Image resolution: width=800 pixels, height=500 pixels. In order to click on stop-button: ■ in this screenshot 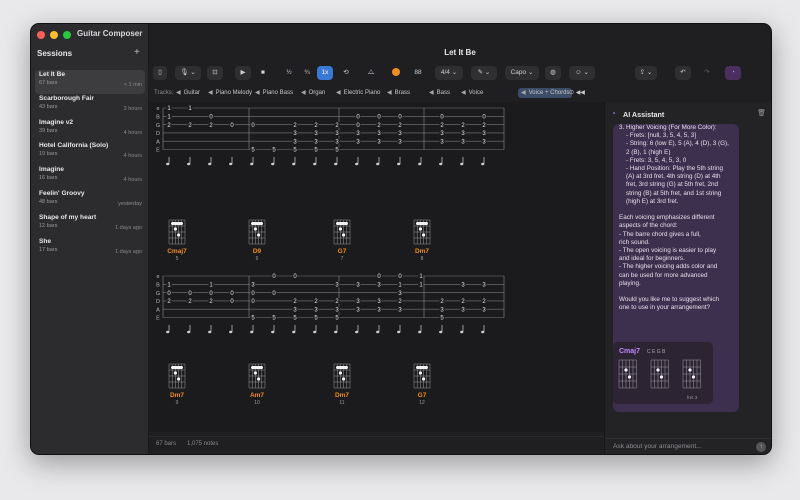, I will do `click(263, 73)`.